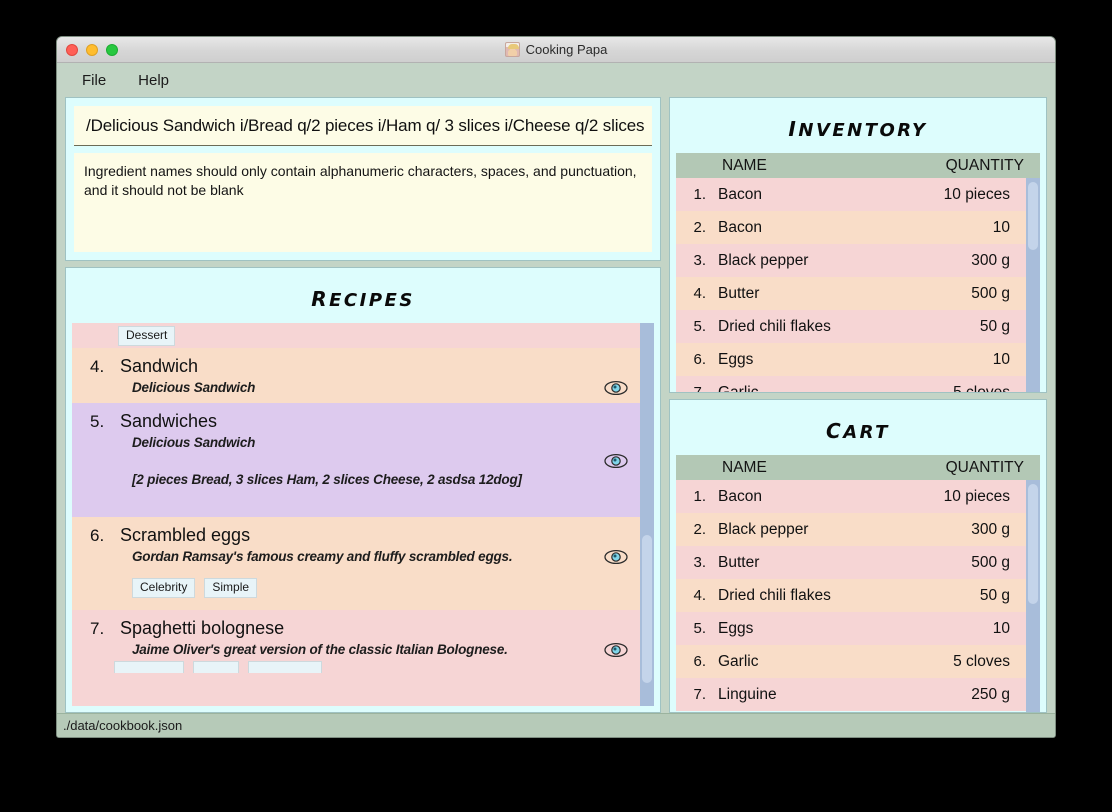  What do you see at coordinates (851, 260) in the screenshot?
I see `table-row: 3. Black pepper 300 g` at bounding box center [851, 260].